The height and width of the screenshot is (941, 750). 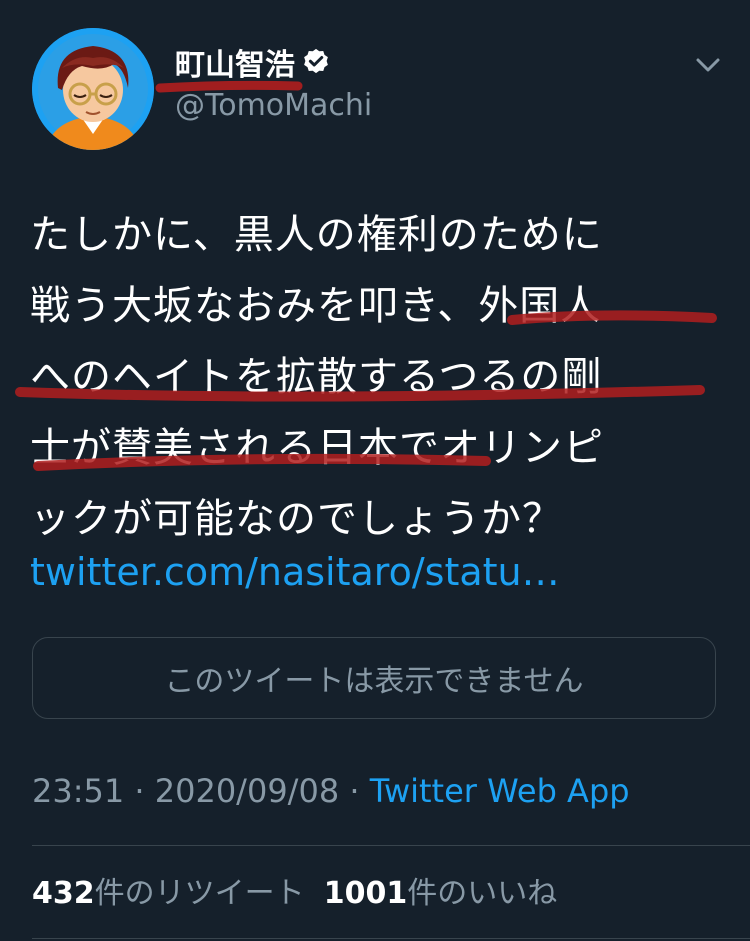 I want to click on avatar-illustration, so click(x=93, y=89).